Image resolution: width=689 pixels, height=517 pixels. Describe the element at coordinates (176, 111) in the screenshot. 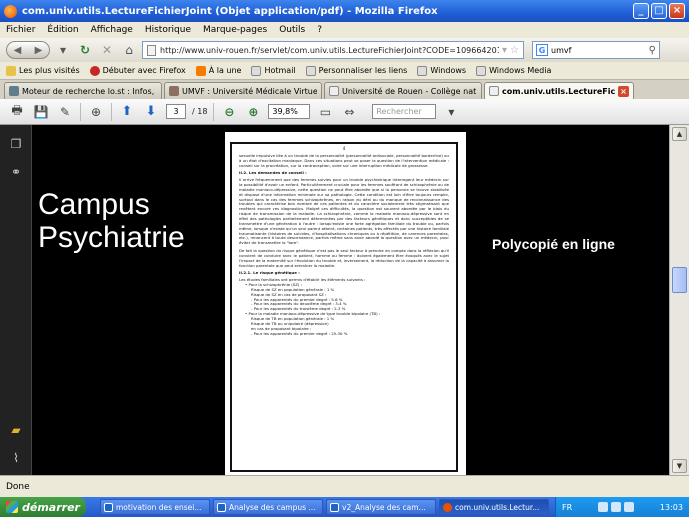

I see `page-number-input: 3` at that location.